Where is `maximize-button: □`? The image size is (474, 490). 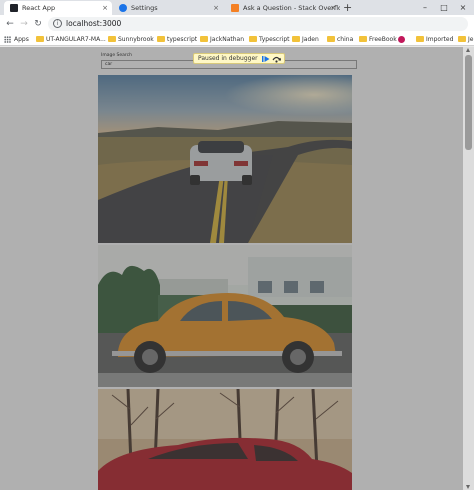
maximize-button: □ is located at coordinates (444, 7).